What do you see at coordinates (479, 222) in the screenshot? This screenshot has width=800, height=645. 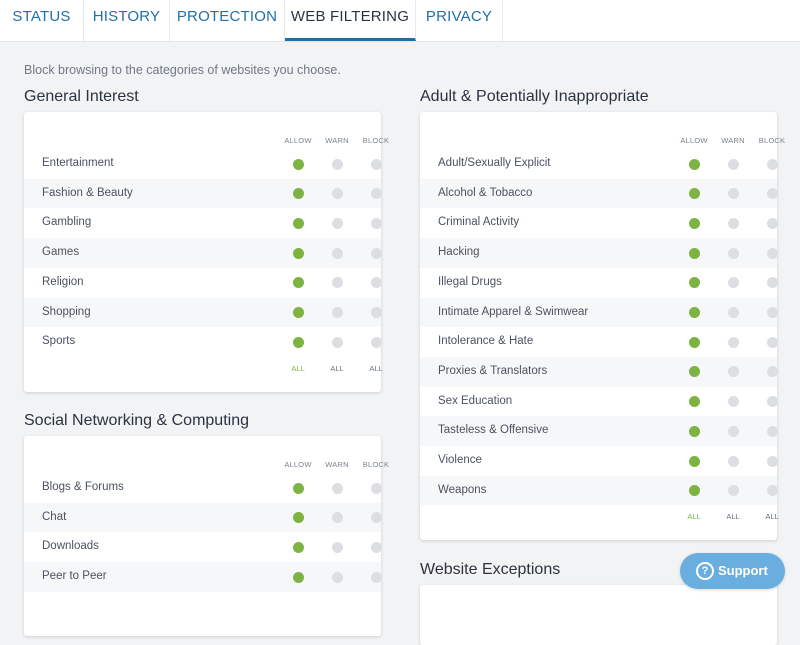 I see `category-label: Criminal Activity` at bounding box center [479, 222].